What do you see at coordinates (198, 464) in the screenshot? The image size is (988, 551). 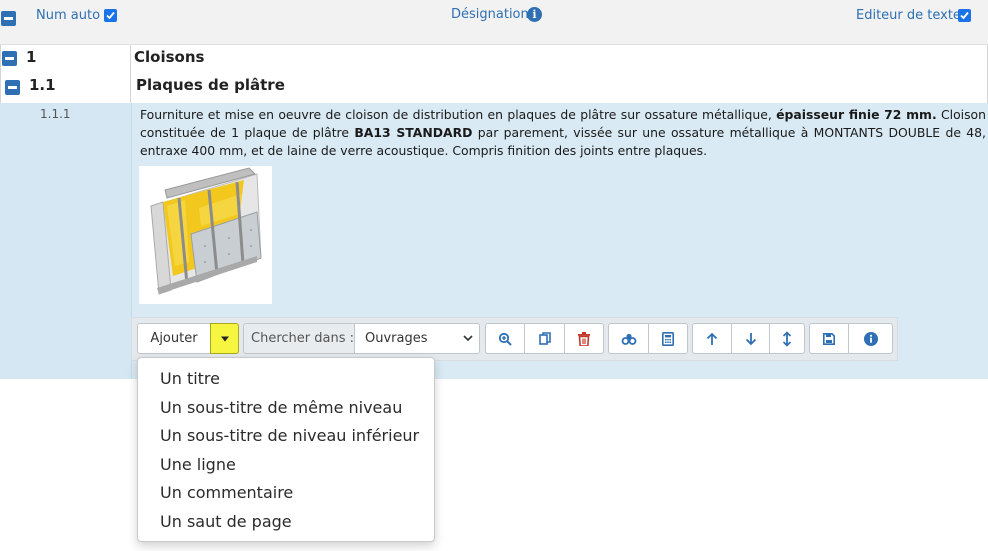 I see `menu-item-line: Une ligne` at bounding box center [198, 464].